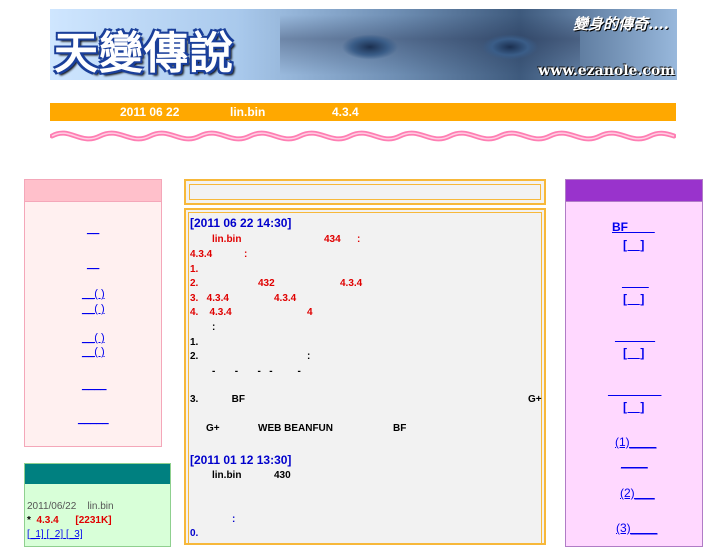 Image resolution: width=727 pixels, height=547 pixels. I want to click on news-line: 3. BF, so click(218, 399).